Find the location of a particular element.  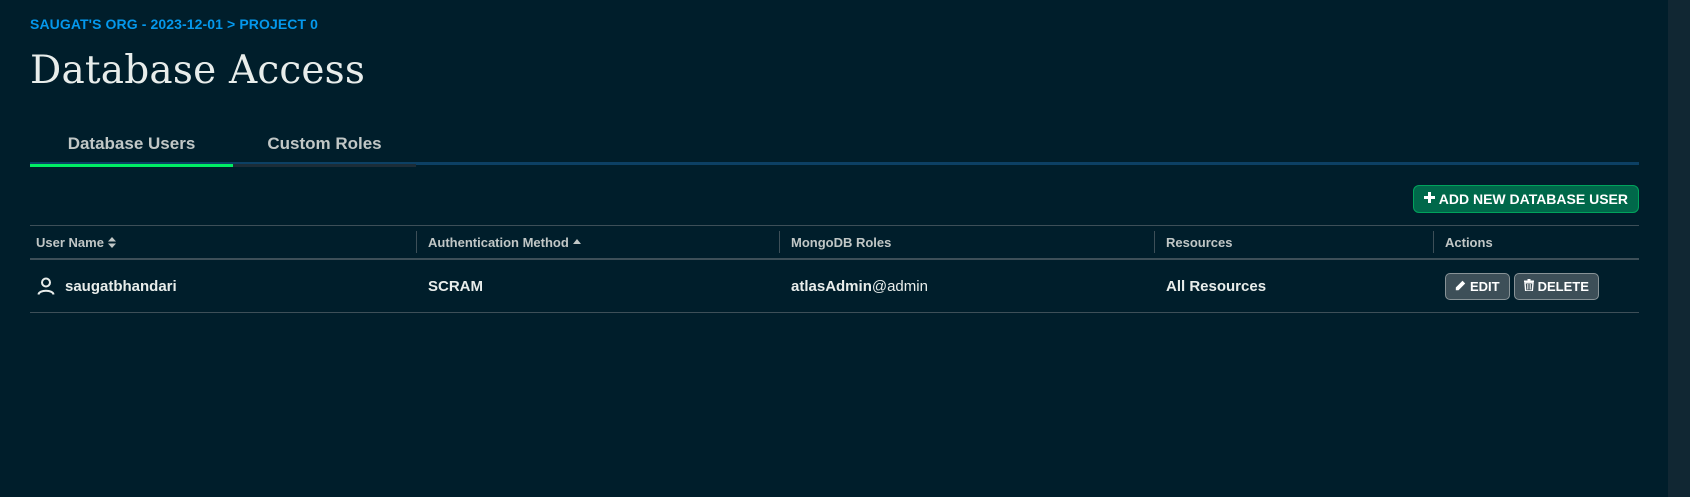

scrollbar-track is located at coordinates (1679, 248).